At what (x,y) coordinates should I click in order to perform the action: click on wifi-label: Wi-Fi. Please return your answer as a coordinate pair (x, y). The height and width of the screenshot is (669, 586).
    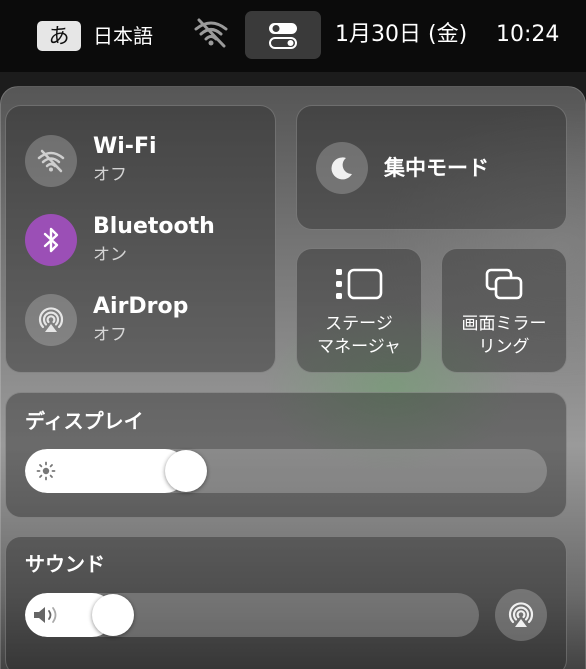
    Looking at the image, I should click on (125, 146).